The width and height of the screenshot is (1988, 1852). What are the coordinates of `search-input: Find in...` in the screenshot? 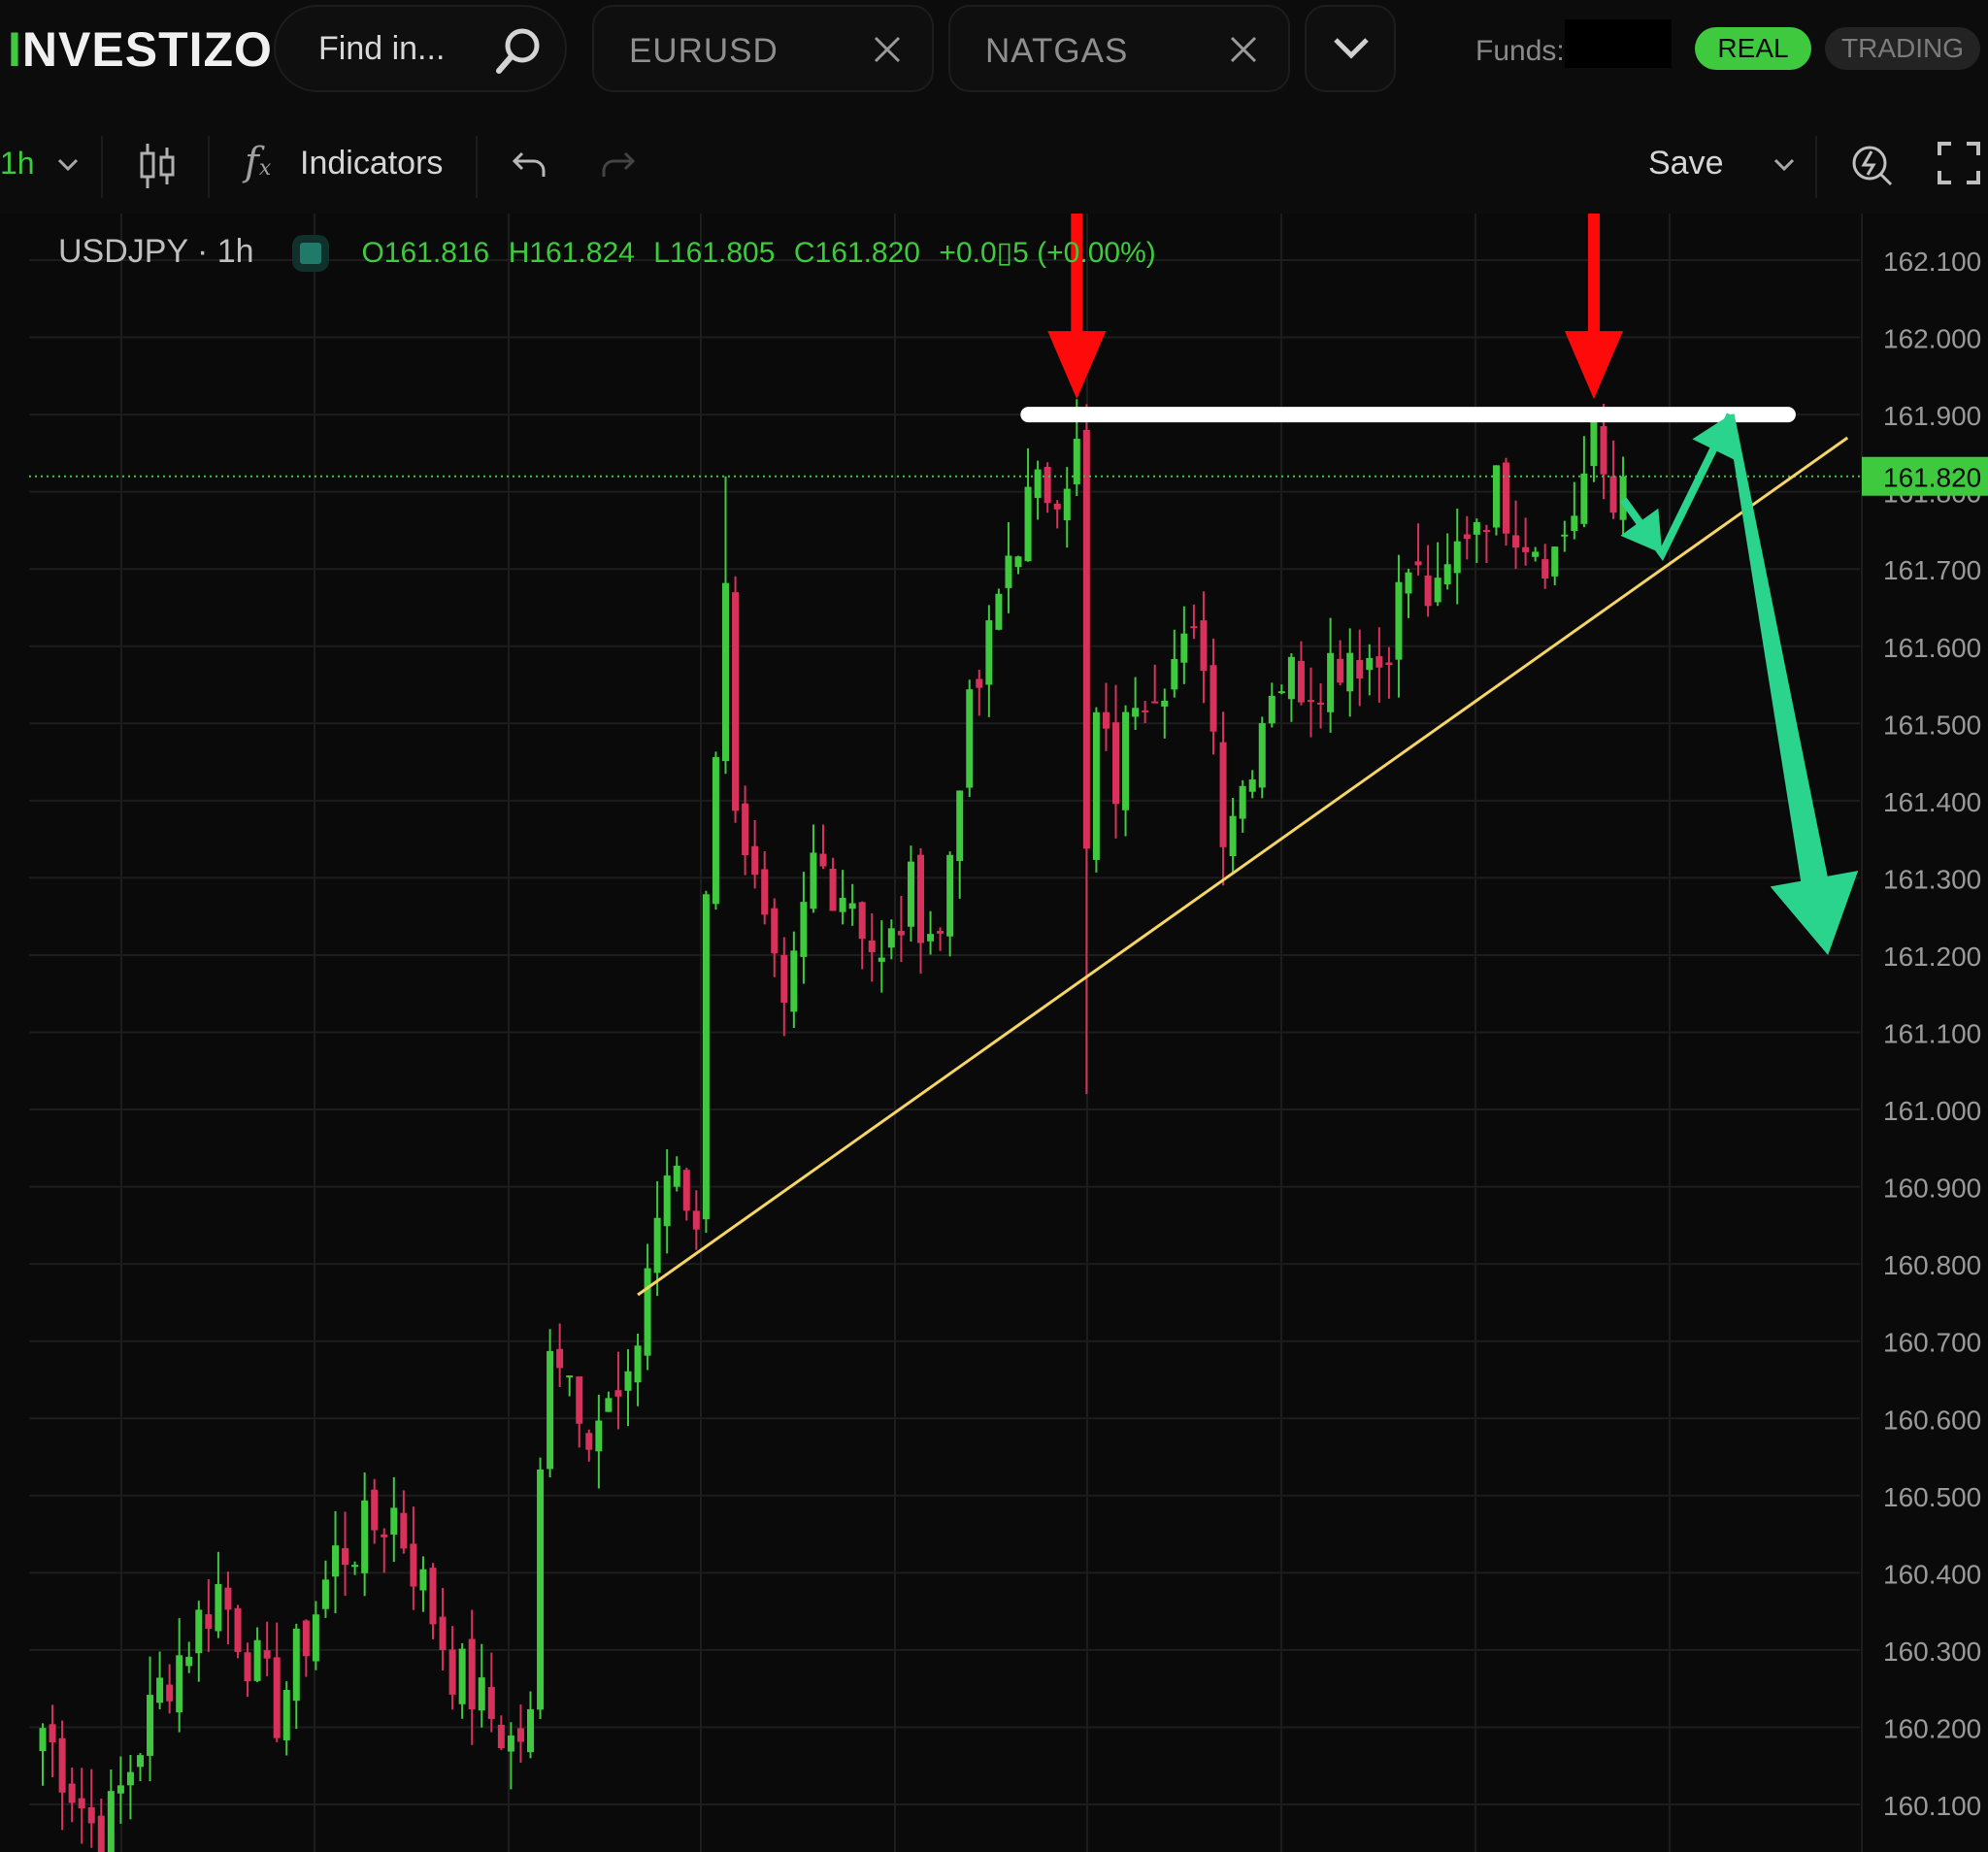 It's located at (382, 49).